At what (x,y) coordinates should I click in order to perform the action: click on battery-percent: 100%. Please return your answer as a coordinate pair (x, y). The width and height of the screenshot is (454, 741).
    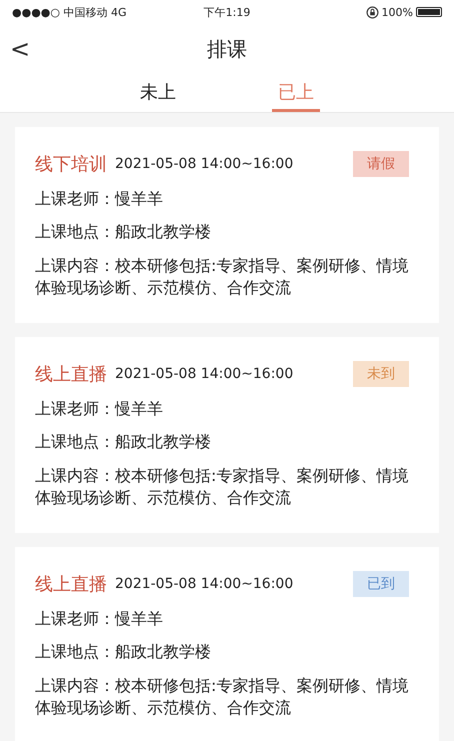
    Looking at the image, I should click on (397, 12).